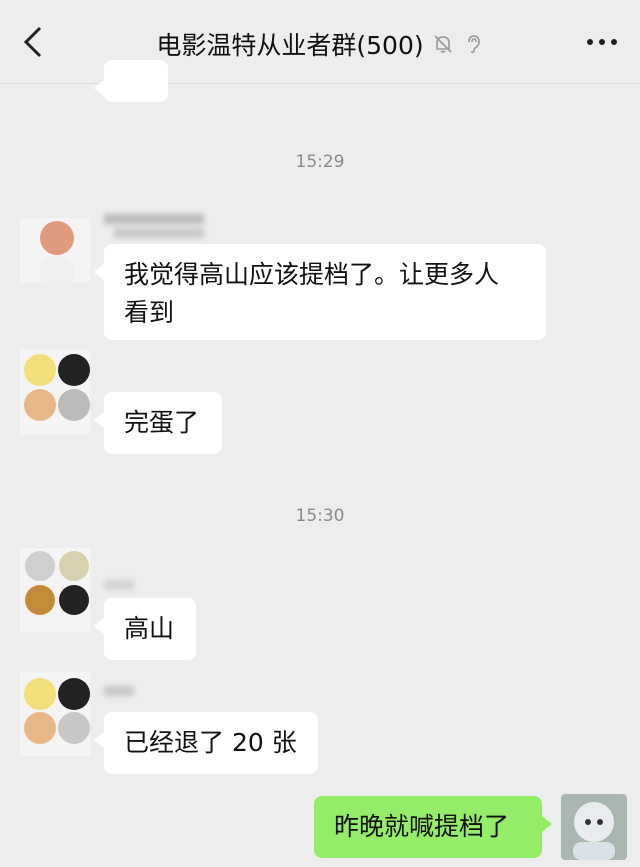 The image size is (640, 867). What do you see at coordinates (206, 743) in the screenshot?
I see `message-bubble: 已经退了 20 张` at bounding box center [206, 743].